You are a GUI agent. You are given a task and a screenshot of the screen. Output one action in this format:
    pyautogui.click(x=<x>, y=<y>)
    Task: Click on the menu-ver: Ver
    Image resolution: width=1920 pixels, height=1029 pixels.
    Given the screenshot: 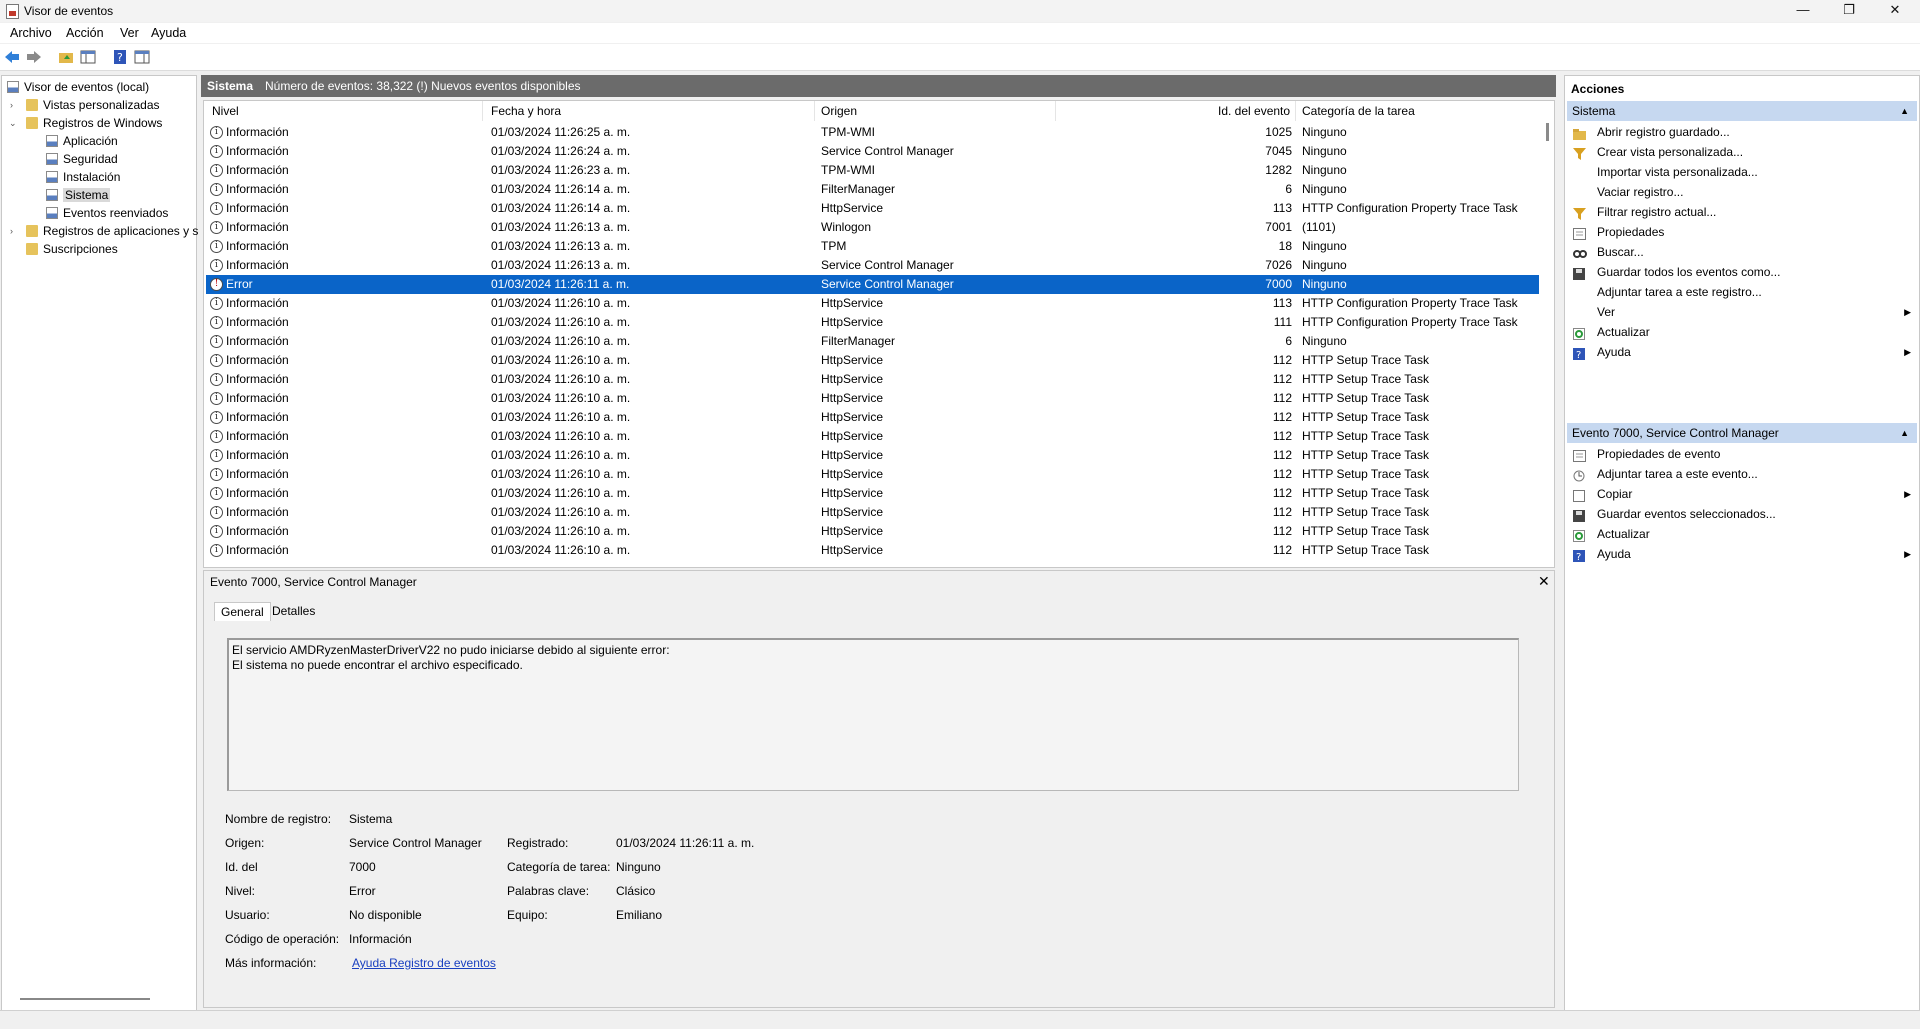 What is the action you would take?
    pyautogui.click(x=129, y=33)
    